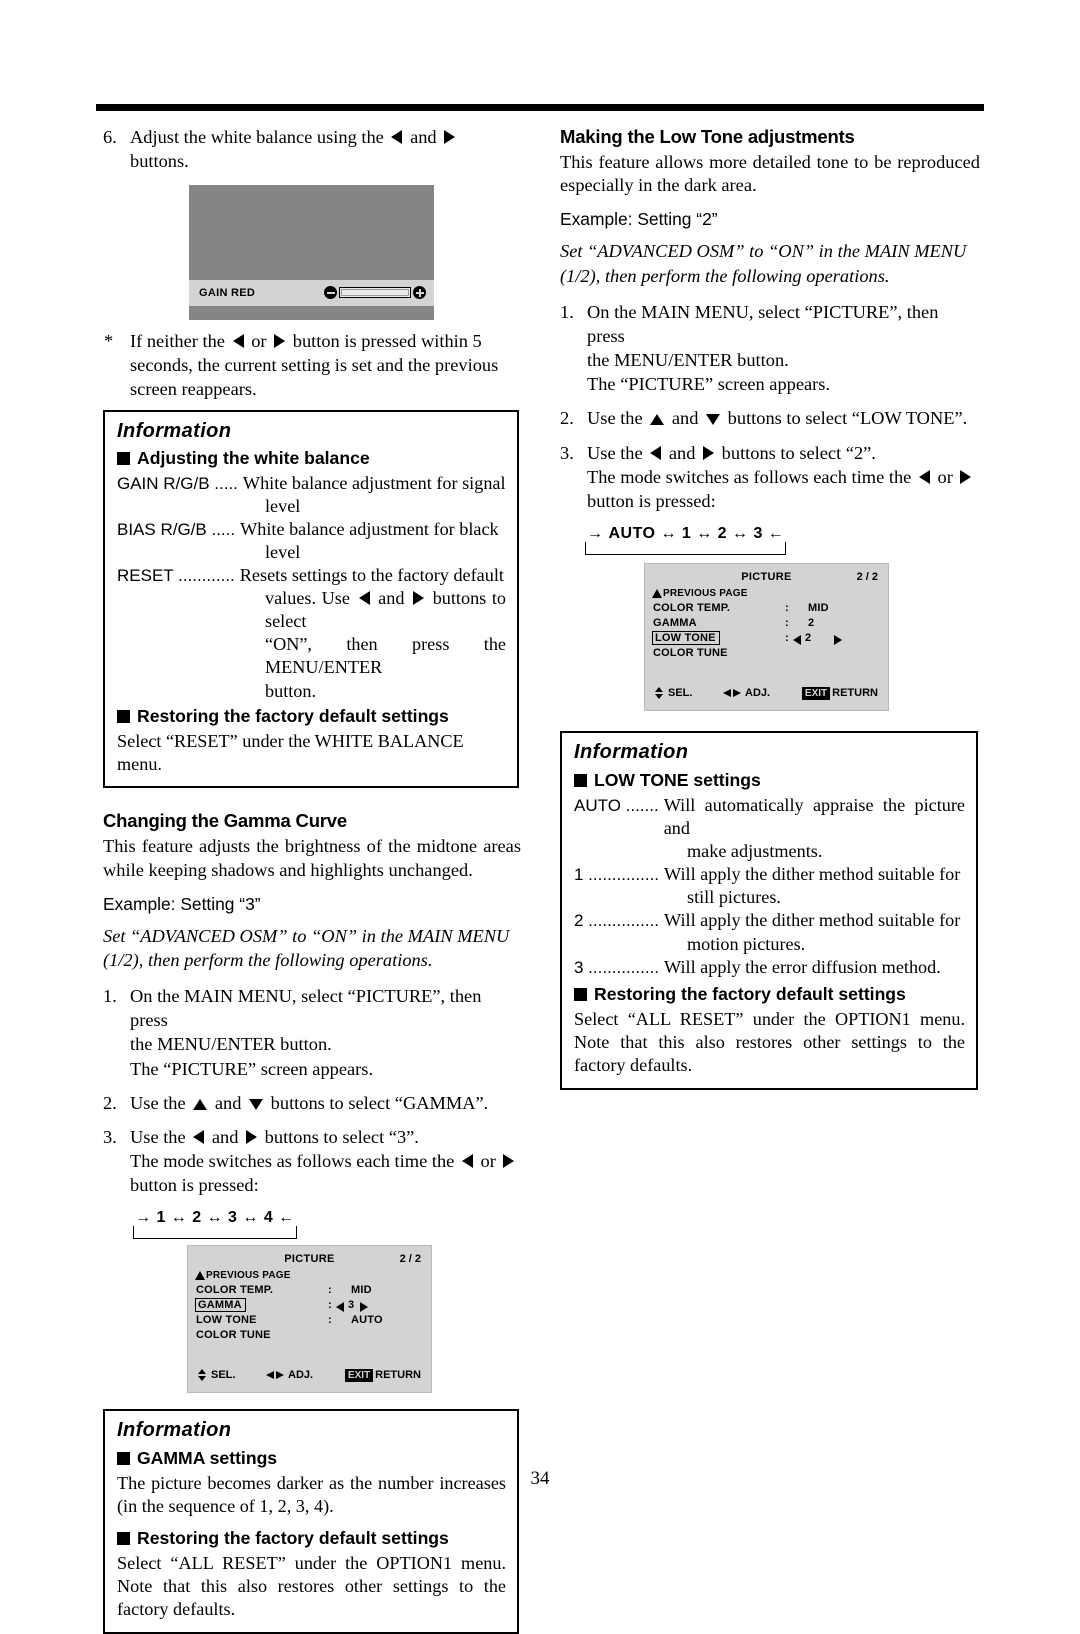  I want to click on definition-cont: motion pictures., so click(746, 943).